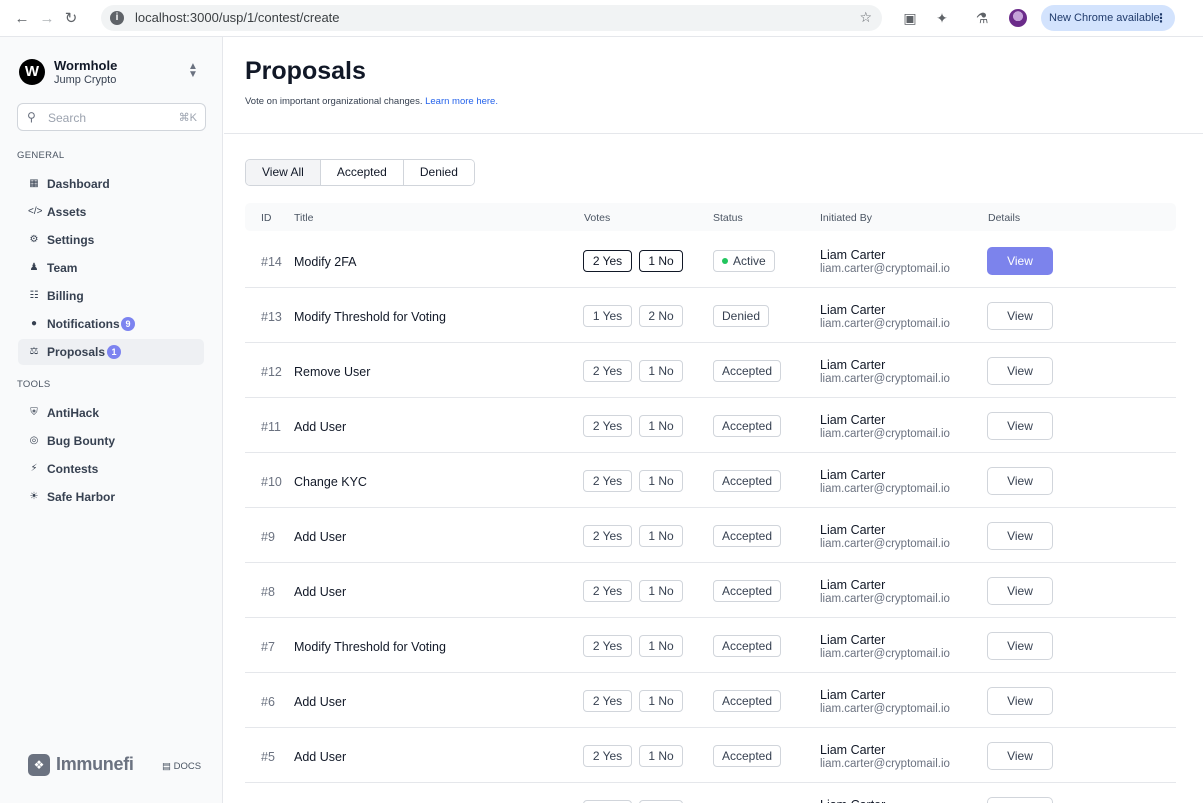  Describe the element at coordinates (713, 133) in the screenshot. I see `header-divider` at that location.